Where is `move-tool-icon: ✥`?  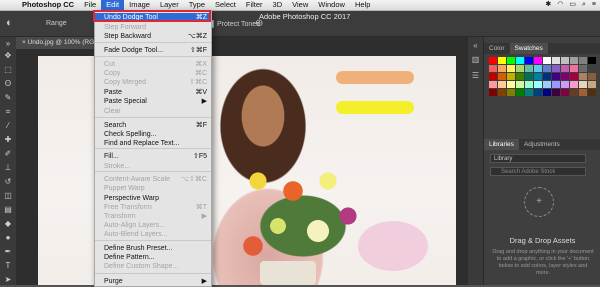 move-tool-icon: ✥ is located at coordinates (8, 55).